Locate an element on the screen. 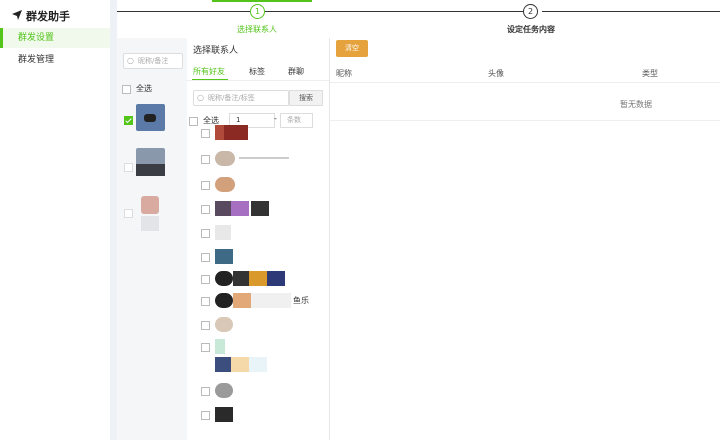 This screenshot has width=720, height=440. nav-item-management: 群发管理 is located at coordinates (55, 60).